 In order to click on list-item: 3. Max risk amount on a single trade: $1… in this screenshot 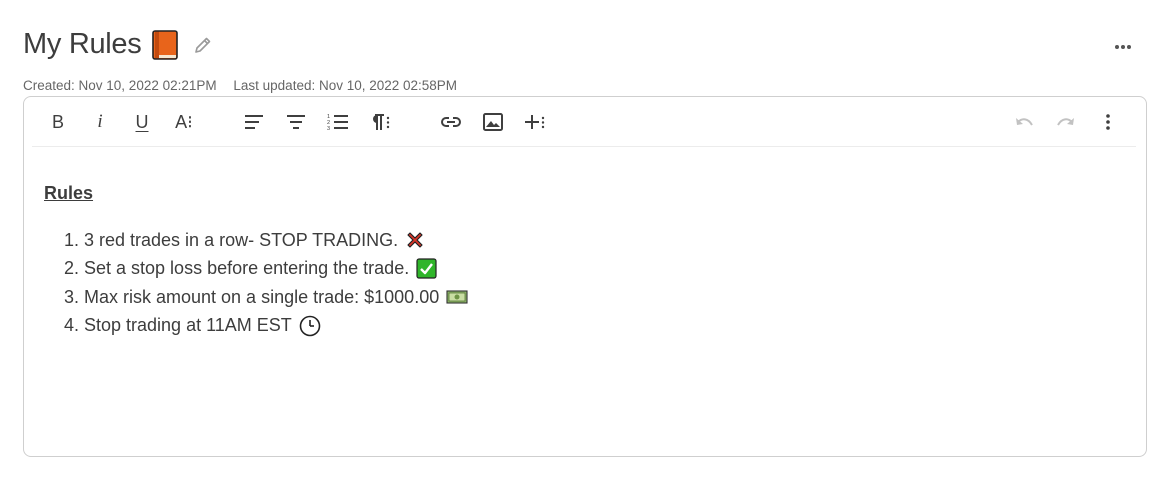, I will do `click(594, 297)`.